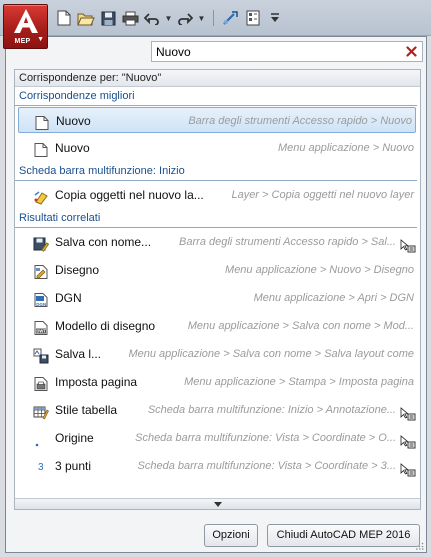 This screenshot has height=557, width=431. What do you see at coordinates (231, 18) in the screenshot?
I see `workspace-switch-icon` at bounding box center [231, 18].